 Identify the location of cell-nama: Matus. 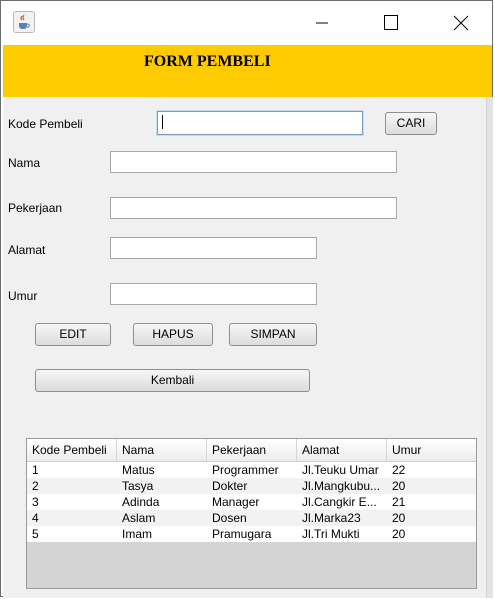
(138, 470).